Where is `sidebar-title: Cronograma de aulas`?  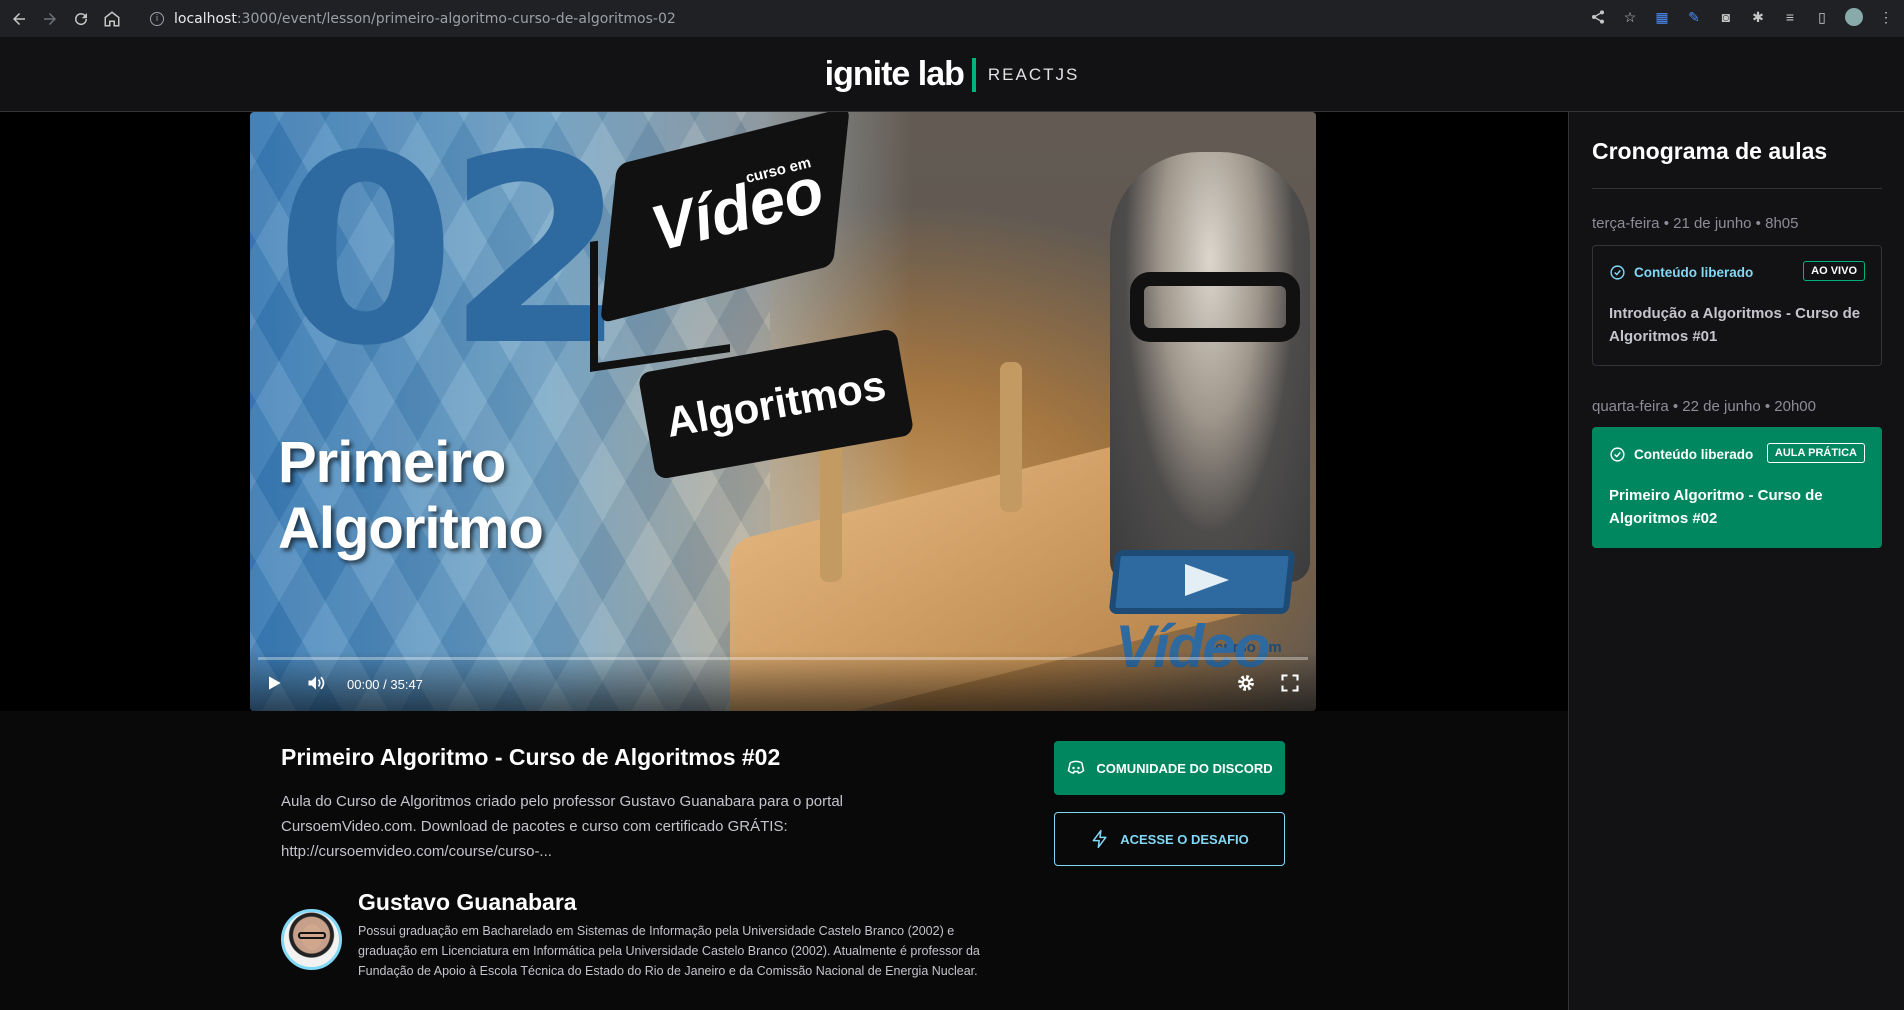 sidebar-title: Cronograma de aulas is located at coordinates (1710, 151).